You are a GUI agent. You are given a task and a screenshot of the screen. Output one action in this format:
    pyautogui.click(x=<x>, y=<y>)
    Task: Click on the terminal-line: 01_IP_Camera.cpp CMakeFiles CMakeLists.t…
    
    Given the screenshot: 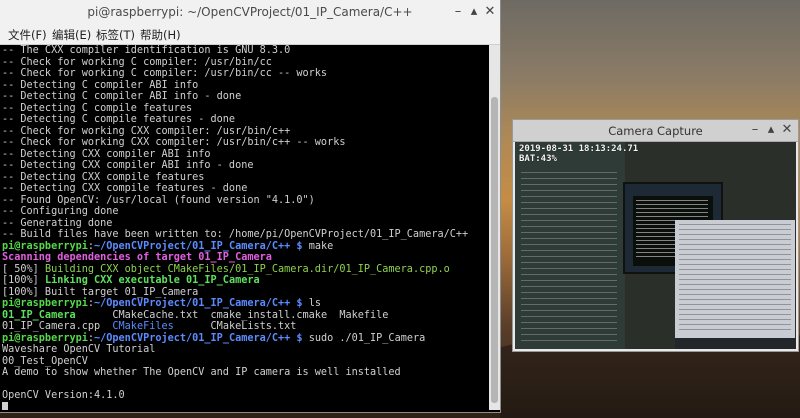 What is the action you would take?
    pyautogui.click(x=245, y=327)
    